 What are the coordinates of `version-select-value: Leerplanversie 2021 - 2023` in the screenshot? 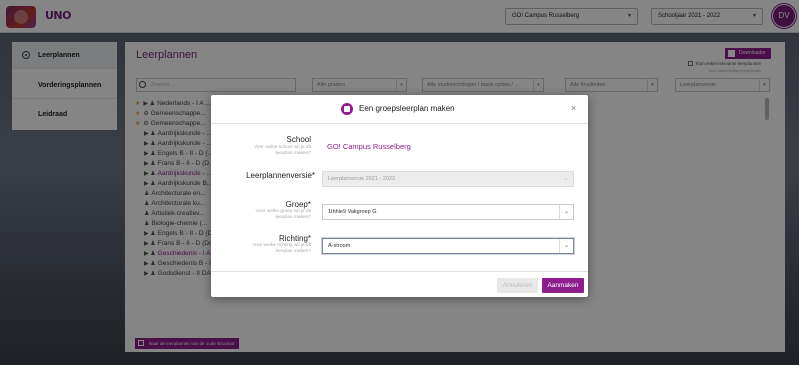 It's located at (361, 179).